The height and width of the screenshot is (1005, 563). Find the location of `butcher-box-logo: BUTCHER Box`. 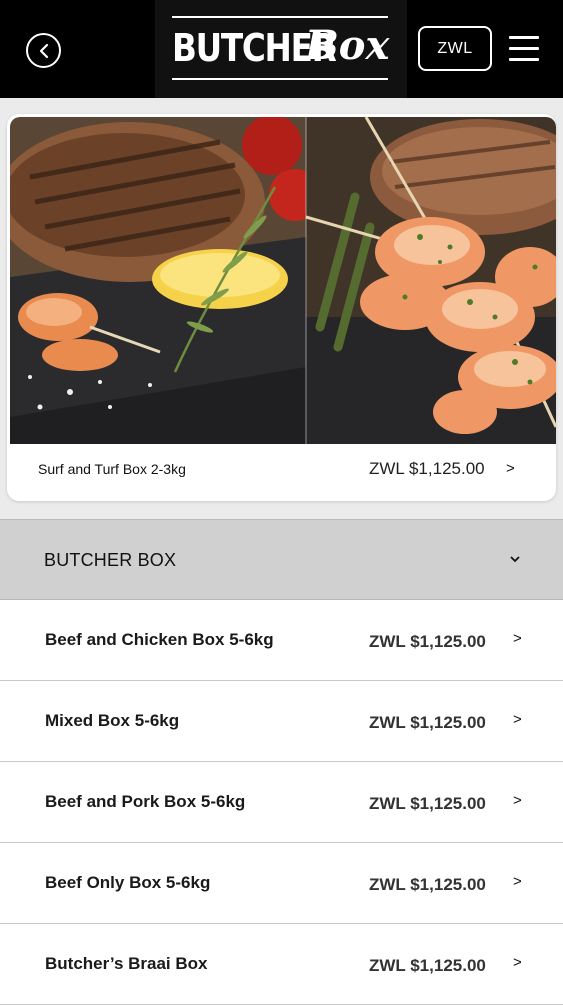

butcher-box-logo: BUTCHER Box is located at coordinates (281, 49).